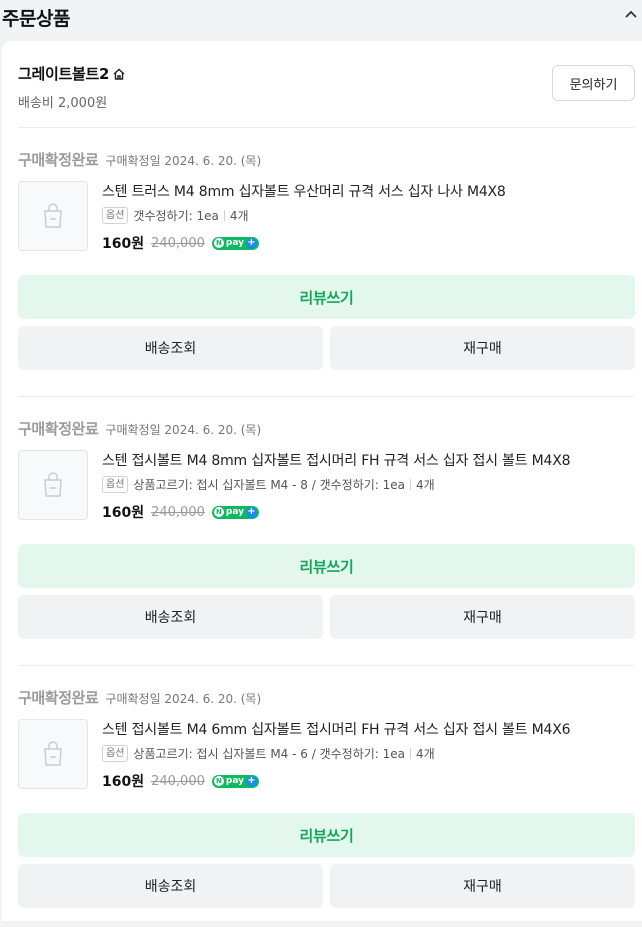 The height and width of the screenshot is (927, 642). What do you see at coordinates (64, 74) in the screenshot?
I see `store-name-label: 그레이트볼트2` at bounding box center [64, 74].